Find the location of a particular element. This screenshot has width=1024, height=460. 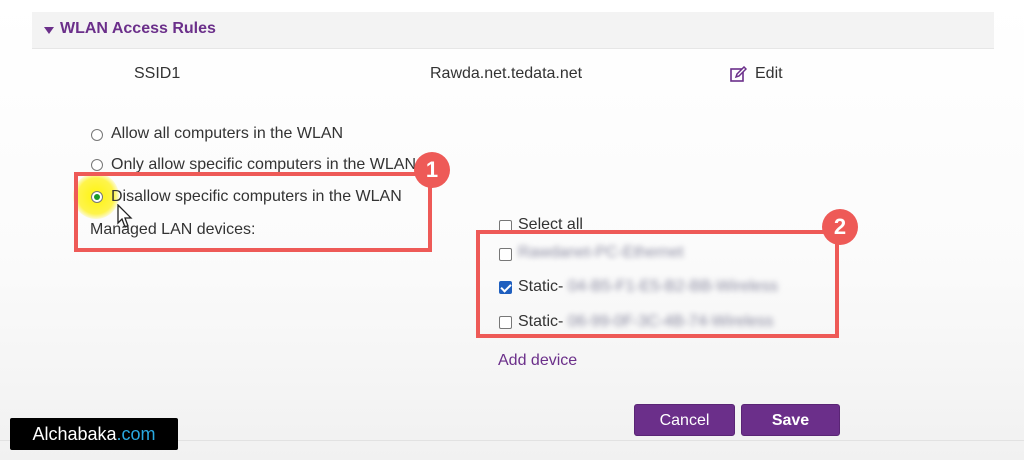

annotation-badge-2: 2 is located at coordinates (840, 227).